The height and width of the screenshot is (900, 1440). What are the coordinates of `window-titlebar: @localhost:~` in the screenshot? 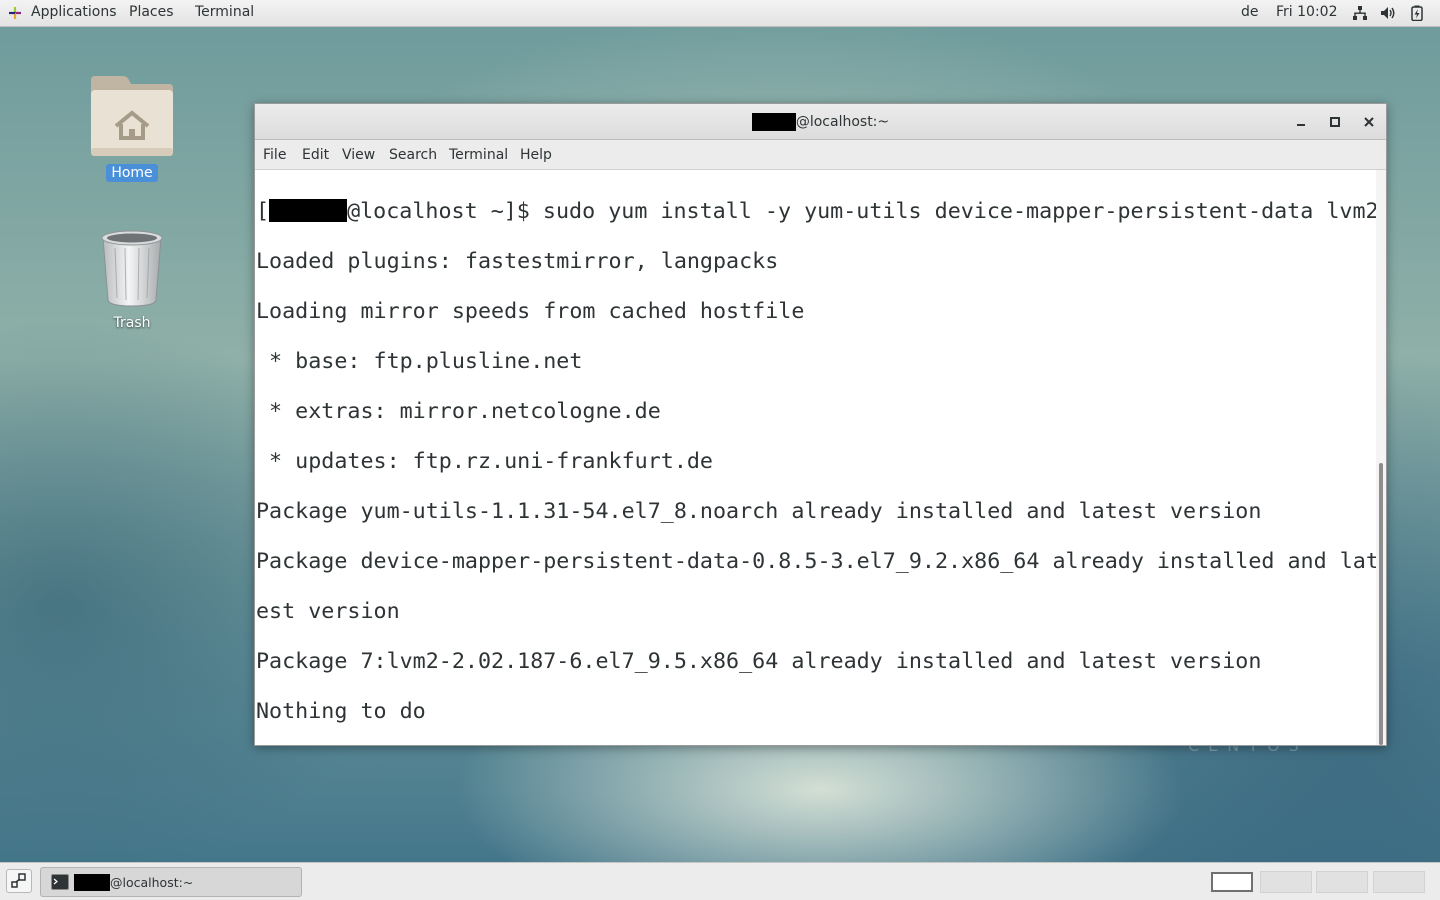 It's located at (820, 122).